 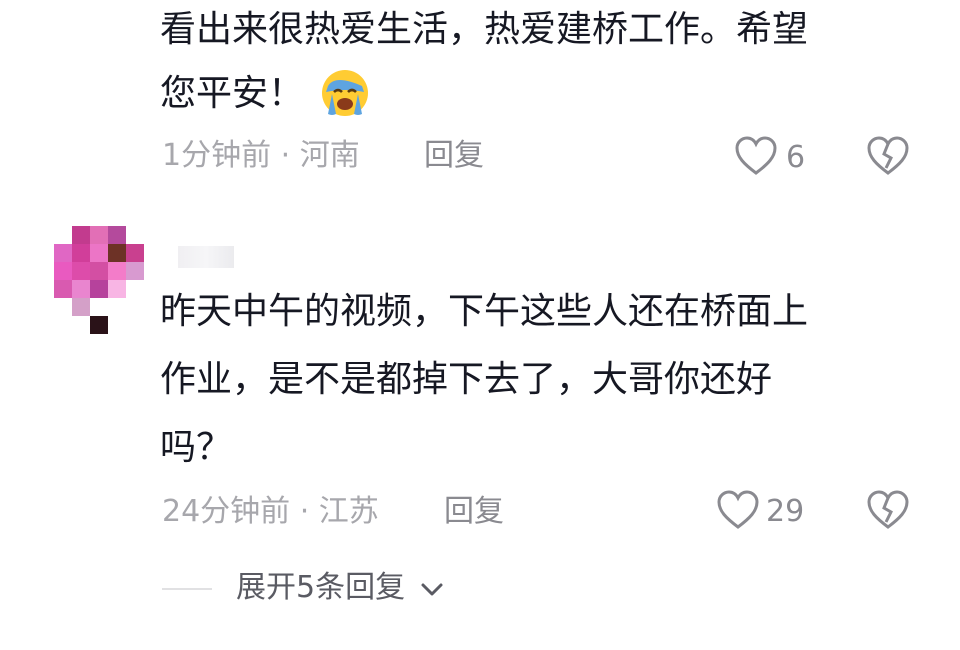 I want to click on chevron-down-icon, so click(x=432, y=589).